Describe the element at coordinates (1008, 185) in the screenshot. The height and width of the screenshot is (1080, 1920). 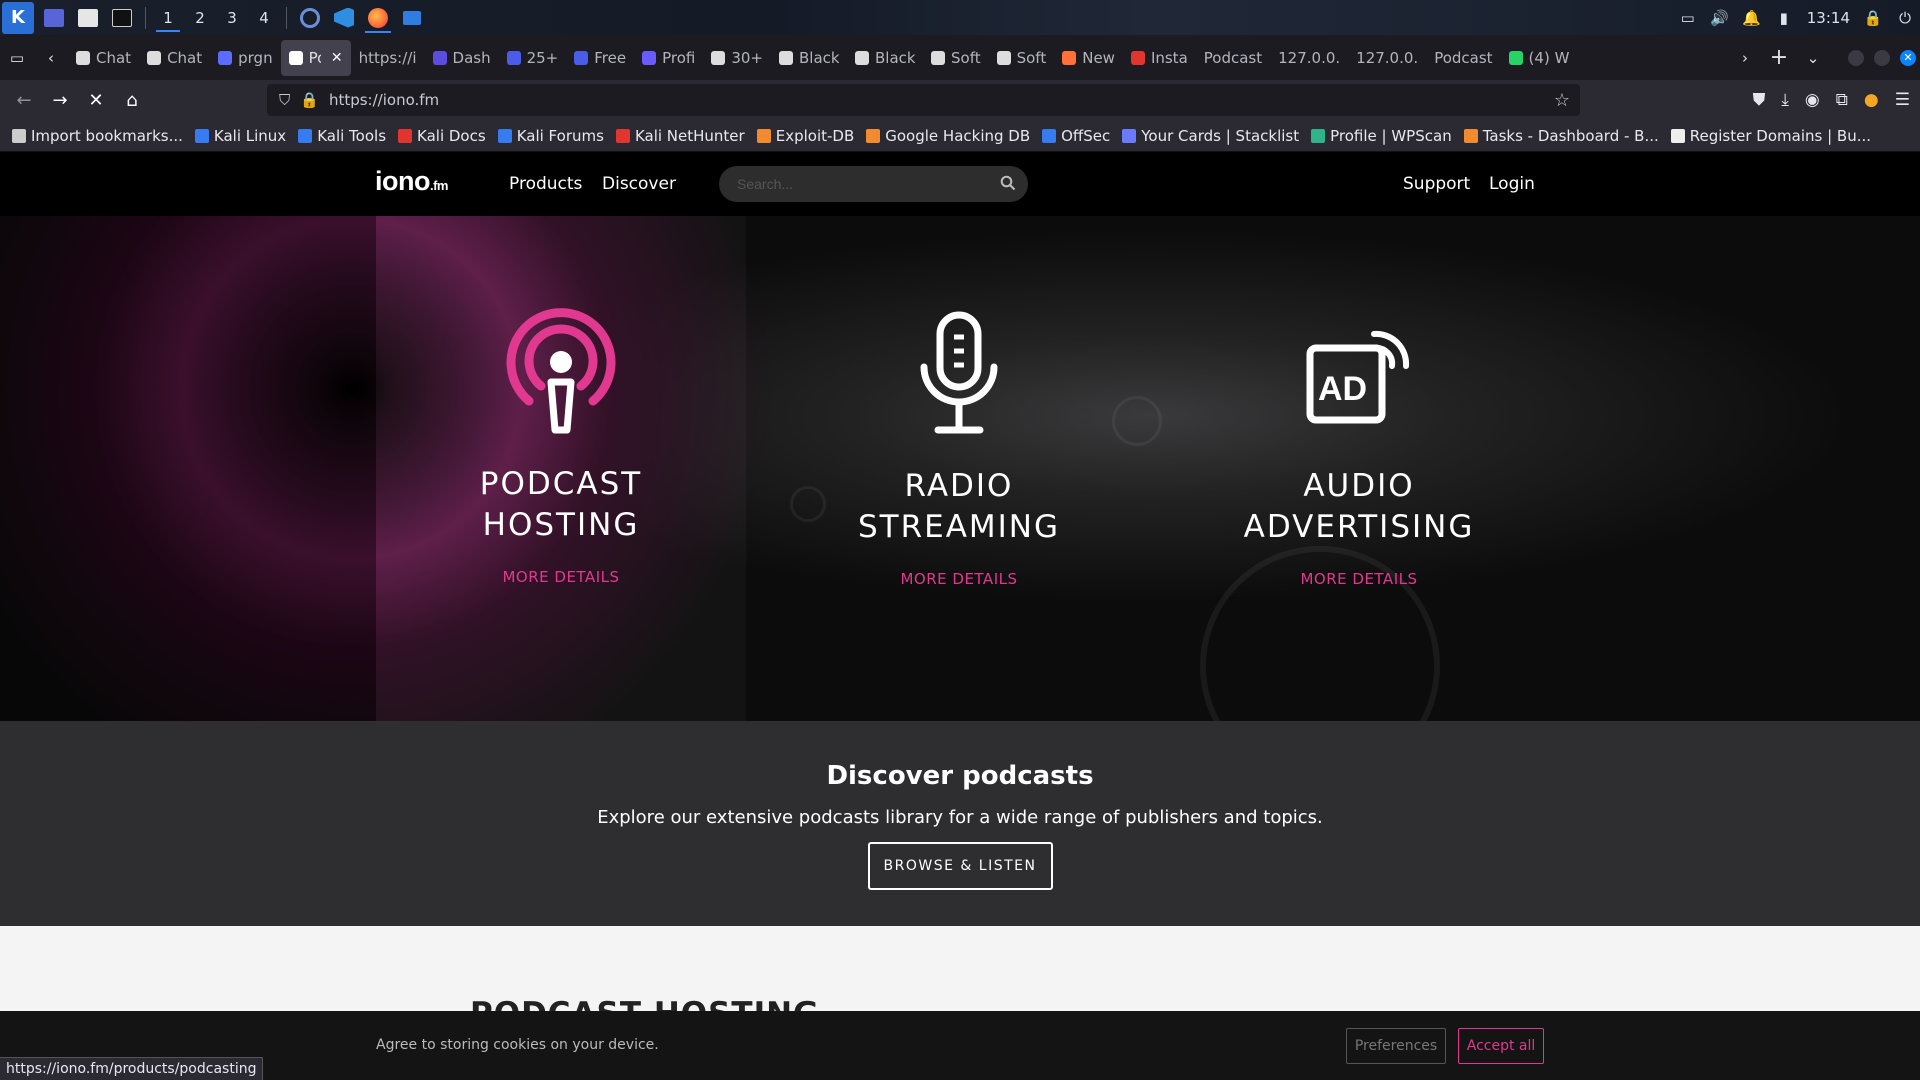
I see `search-icon` at that location.